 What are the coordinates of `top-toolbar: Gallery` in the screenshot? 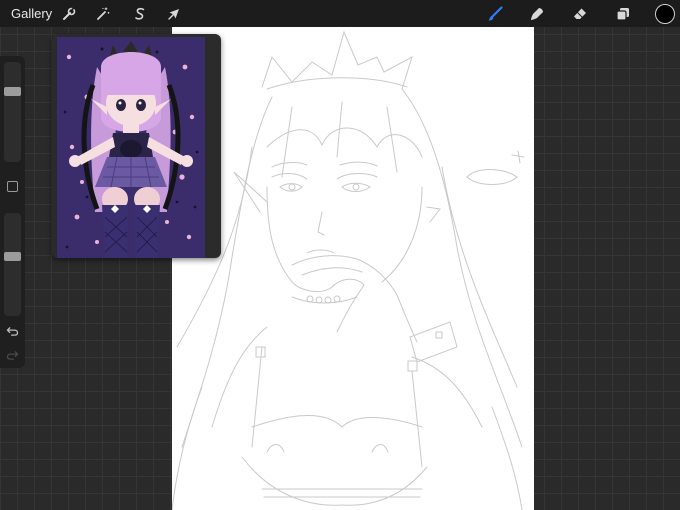 It's located at (340, 13).